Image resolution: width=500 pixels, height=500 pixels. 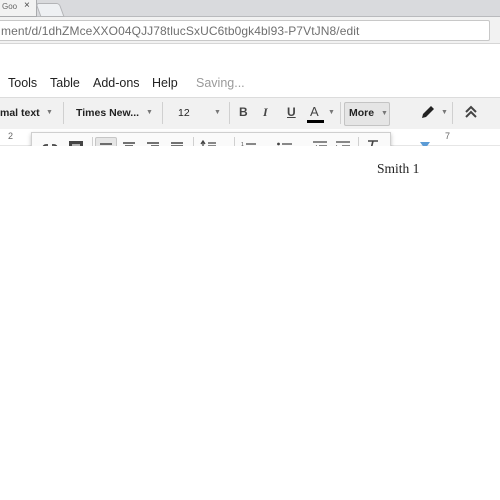 I want to click on more-button-label: More, so click(x=362, y=113).